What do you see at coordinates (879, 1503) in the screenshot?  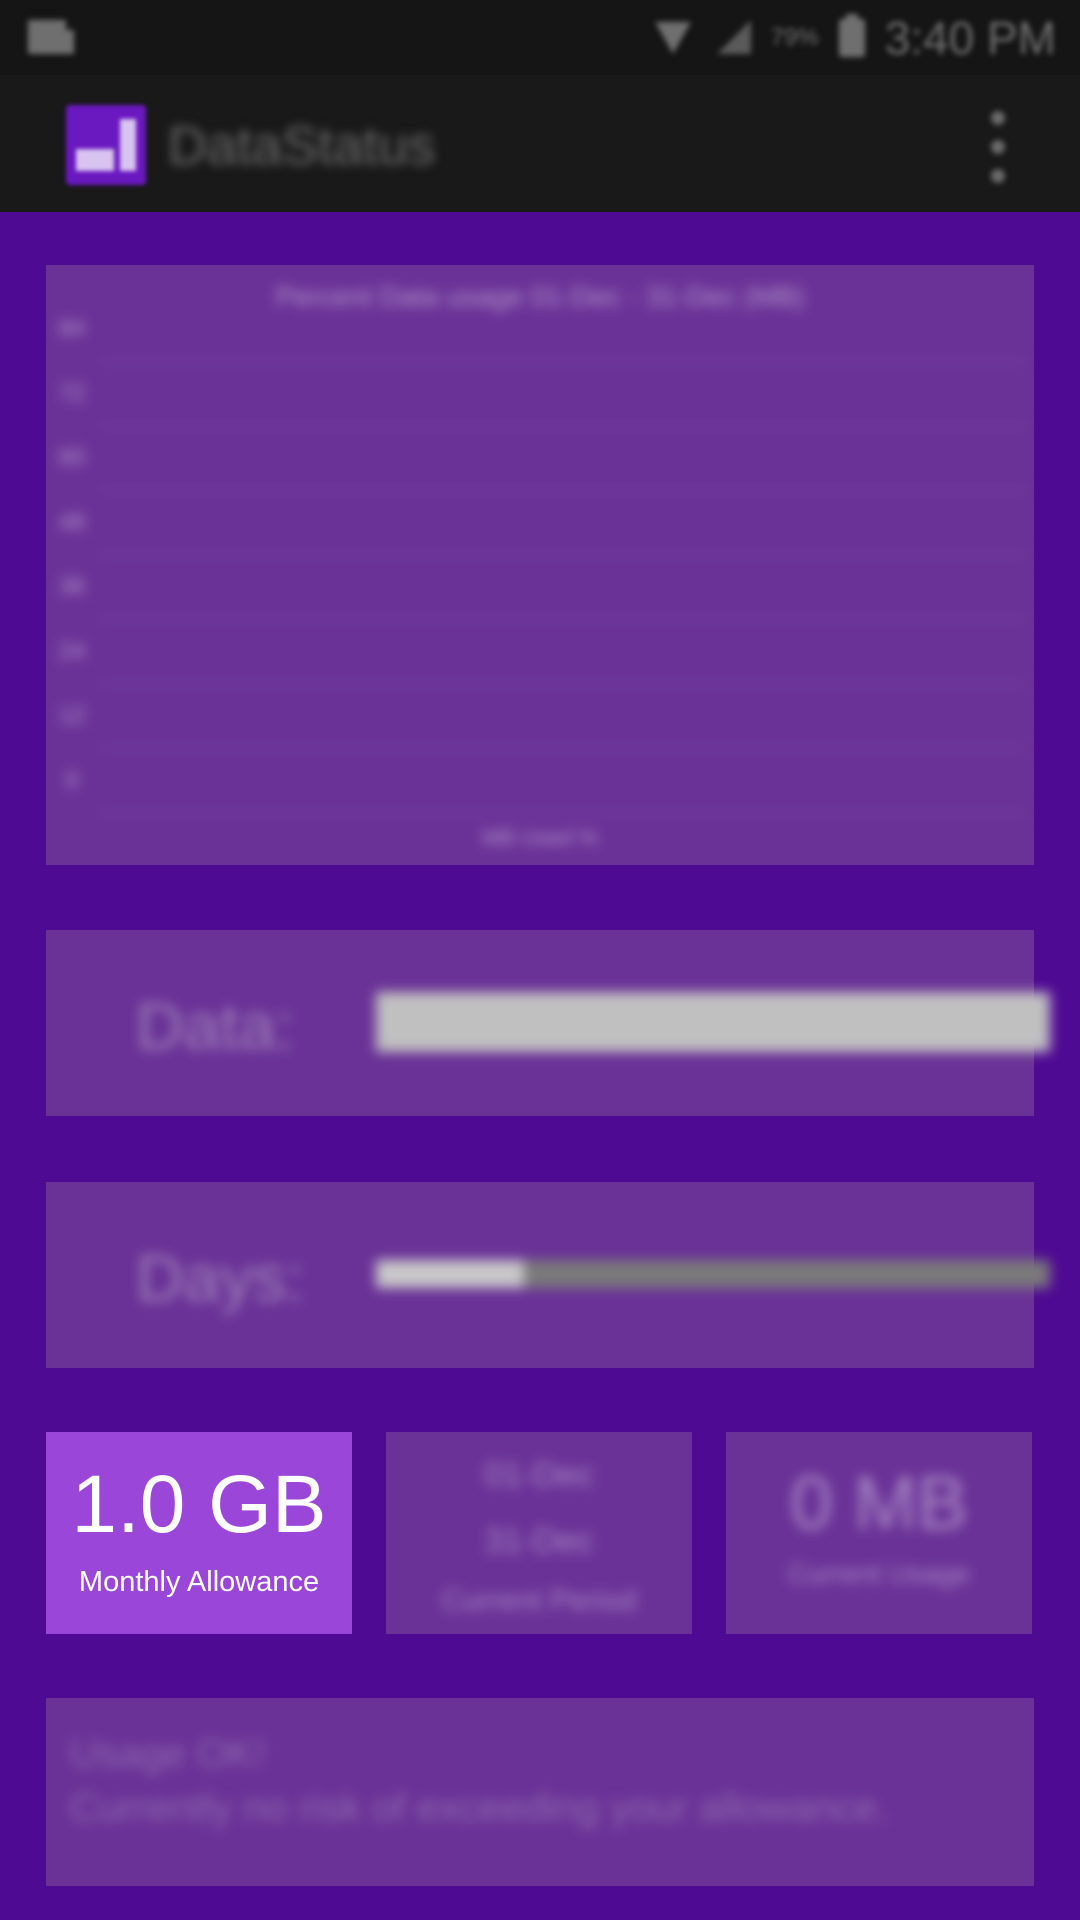 I see `usage-value: 0 MB` at bounding box center [879, 1503].